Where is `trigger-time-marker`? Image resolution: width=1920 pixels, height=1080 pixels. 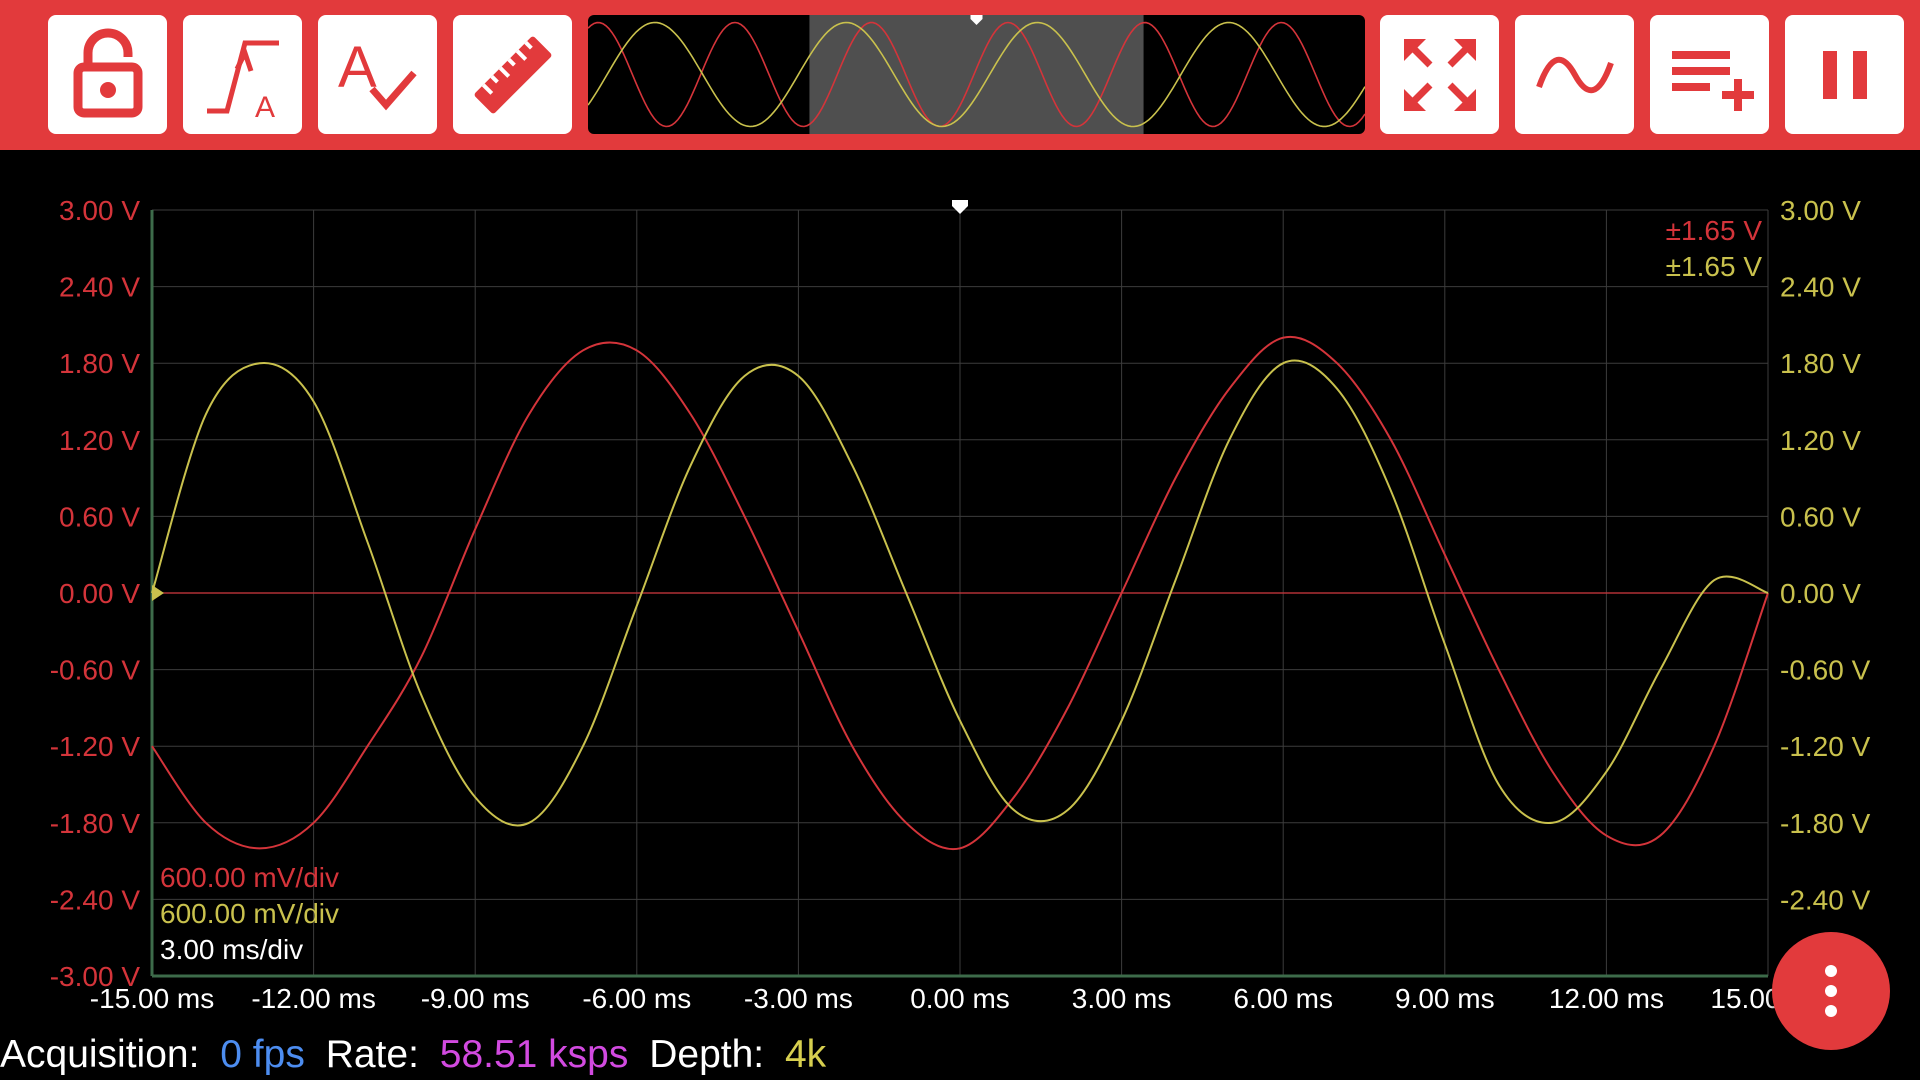 trigger-time-marker is located at coordinates (960, 207).